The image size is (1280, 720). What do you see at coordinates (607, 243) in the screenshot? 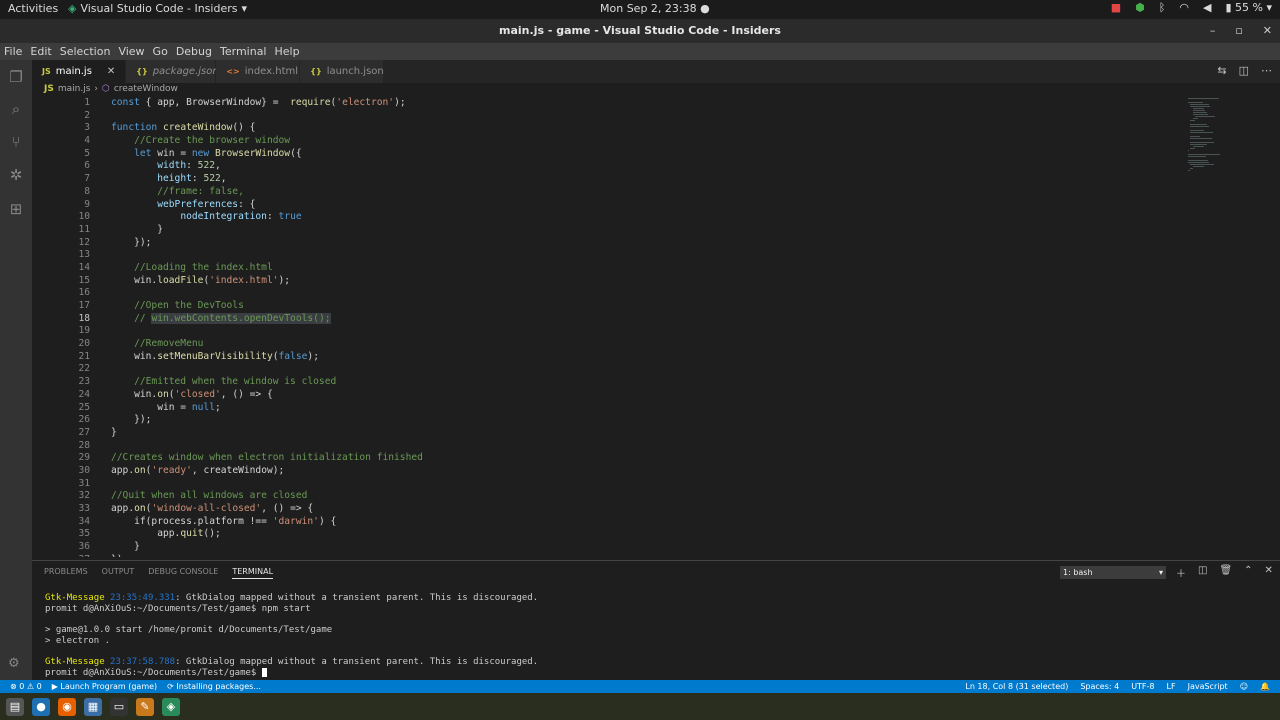
I see `code-line: 12 });` at bounding box center [607, 243].